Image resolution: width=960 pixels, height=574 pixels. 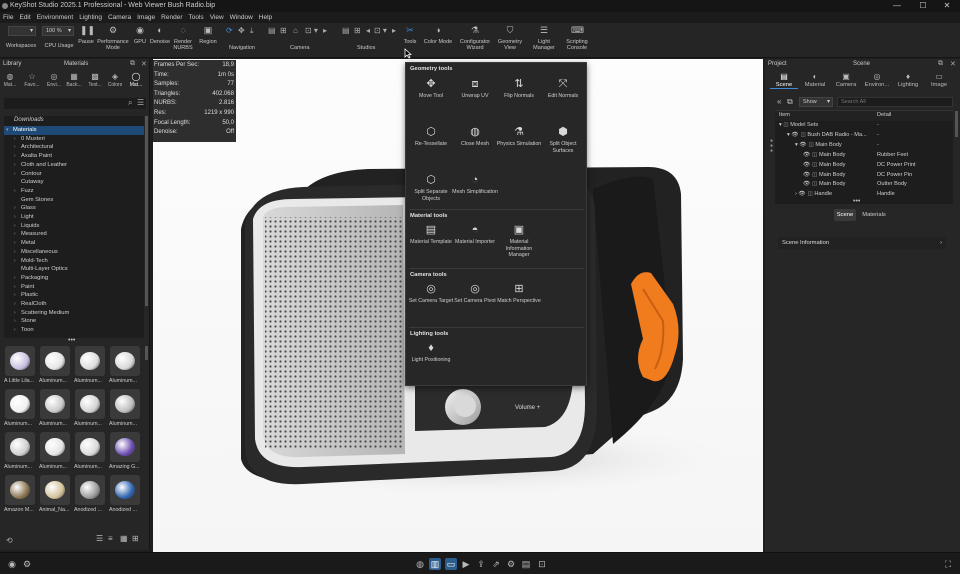 I want to click on move-icon: ✥, so click(x=241, y=30).